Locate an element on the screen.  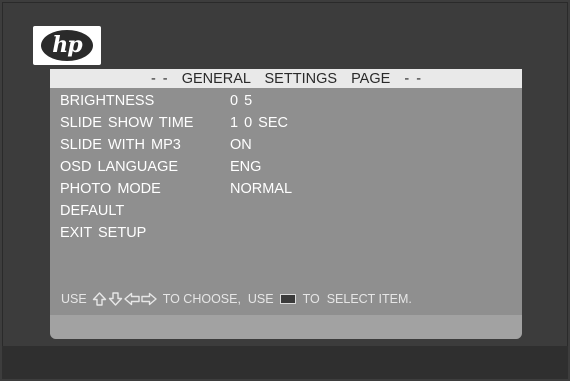
arrow-down-icon is located at coordinates (115, 299).